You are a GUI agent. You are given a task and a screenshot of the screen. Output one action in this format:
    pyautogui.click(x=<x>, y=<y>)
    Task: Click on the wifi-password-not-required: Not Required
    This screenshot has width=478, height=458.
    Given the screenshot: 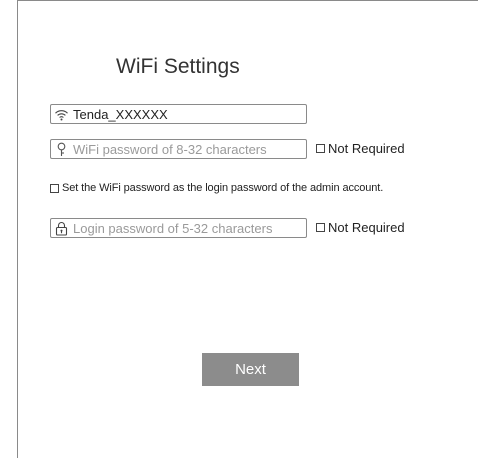 What is the action you would take?
    pyautogui.click(x=360, y=148)
    